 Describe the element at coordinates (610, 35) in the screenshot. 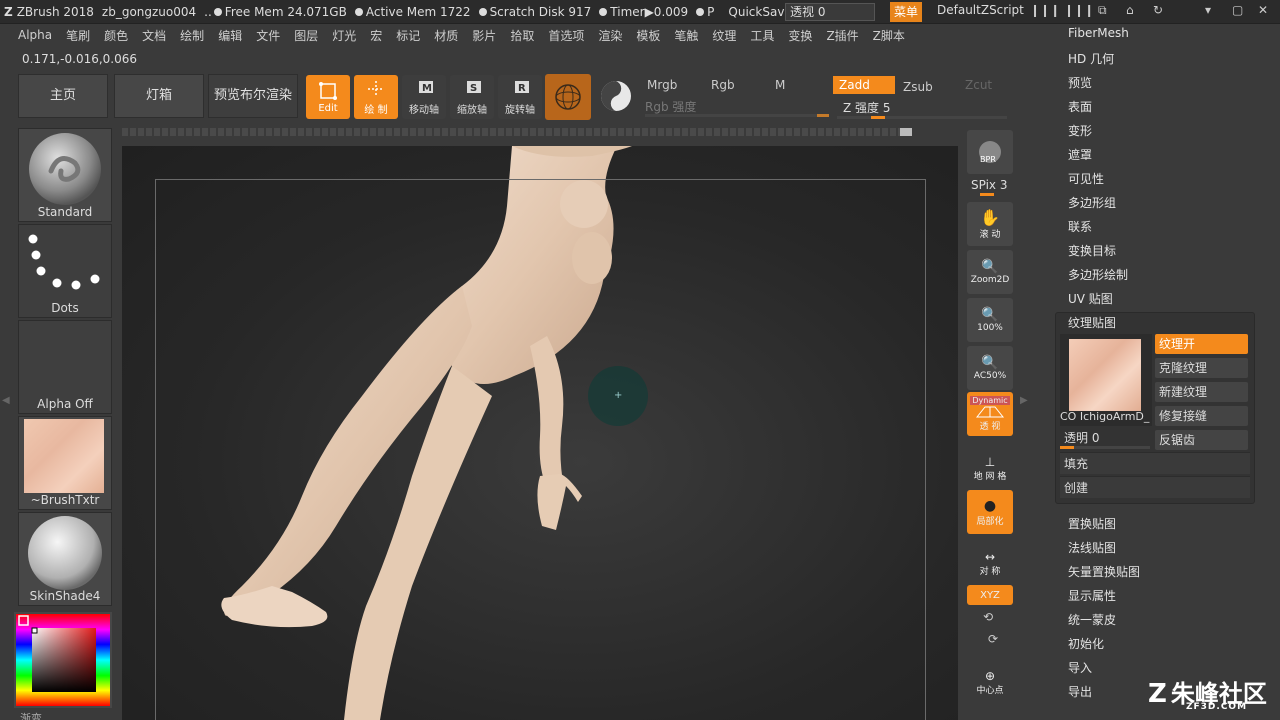

I see `menu-item: 渲染` at that location.